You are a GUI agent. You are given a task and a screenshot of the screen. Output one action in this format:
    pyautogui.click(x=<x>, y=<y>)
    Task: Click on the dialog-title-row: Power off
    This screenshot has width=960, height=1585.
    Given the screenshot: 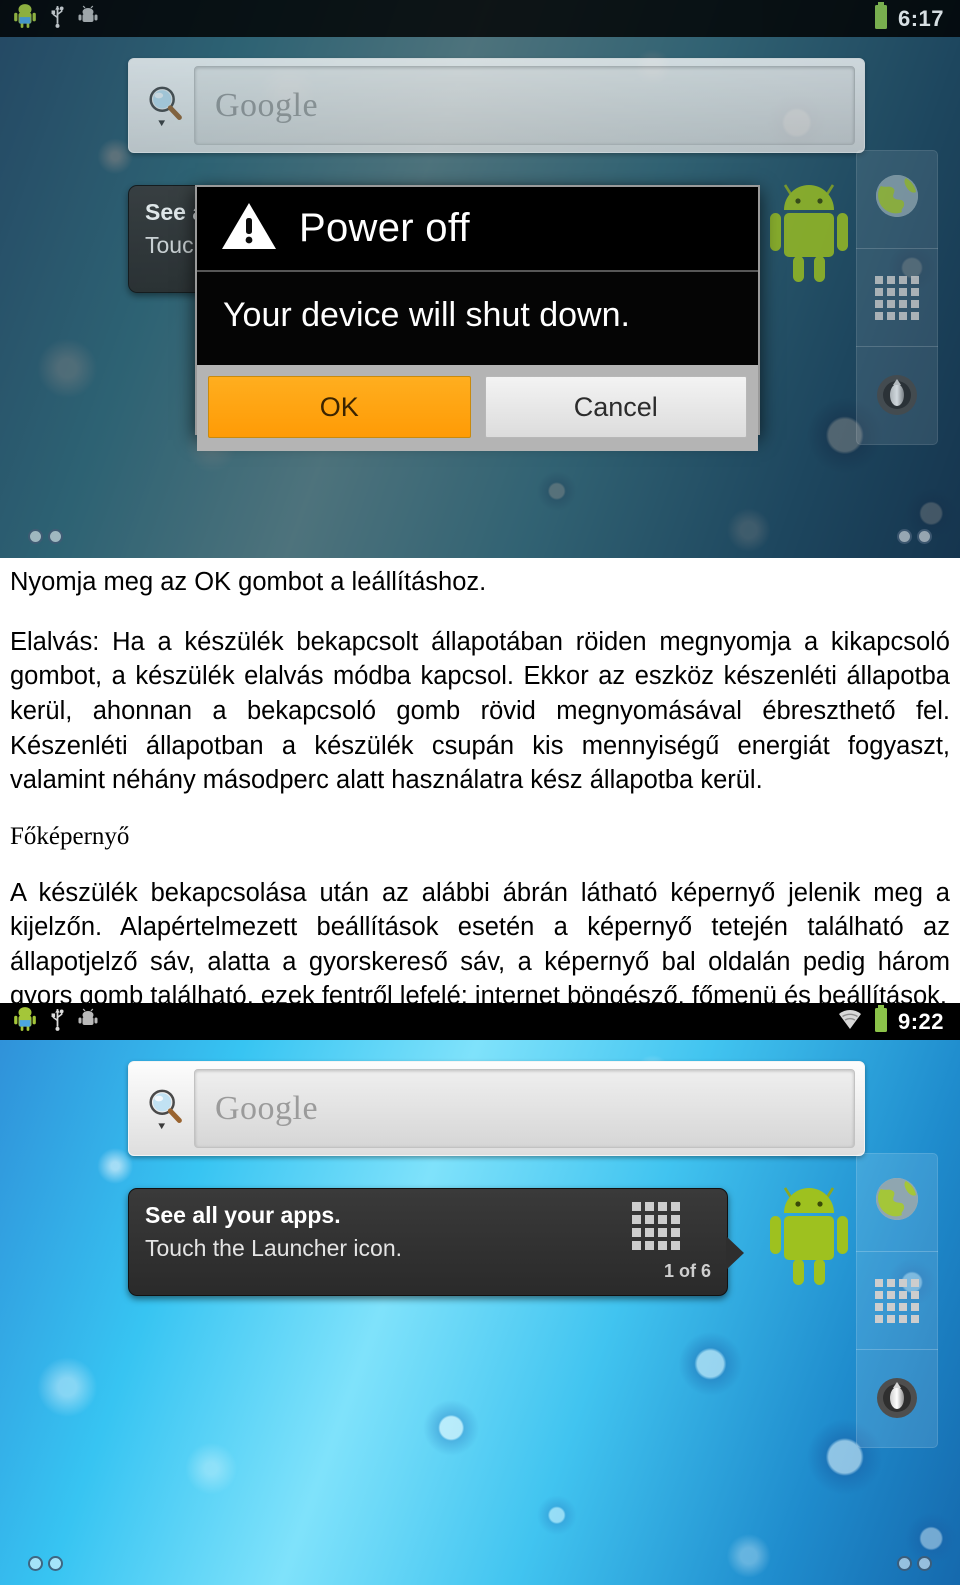 What is the action you would take?
    pyautogui.click(x=477, y=228)
    